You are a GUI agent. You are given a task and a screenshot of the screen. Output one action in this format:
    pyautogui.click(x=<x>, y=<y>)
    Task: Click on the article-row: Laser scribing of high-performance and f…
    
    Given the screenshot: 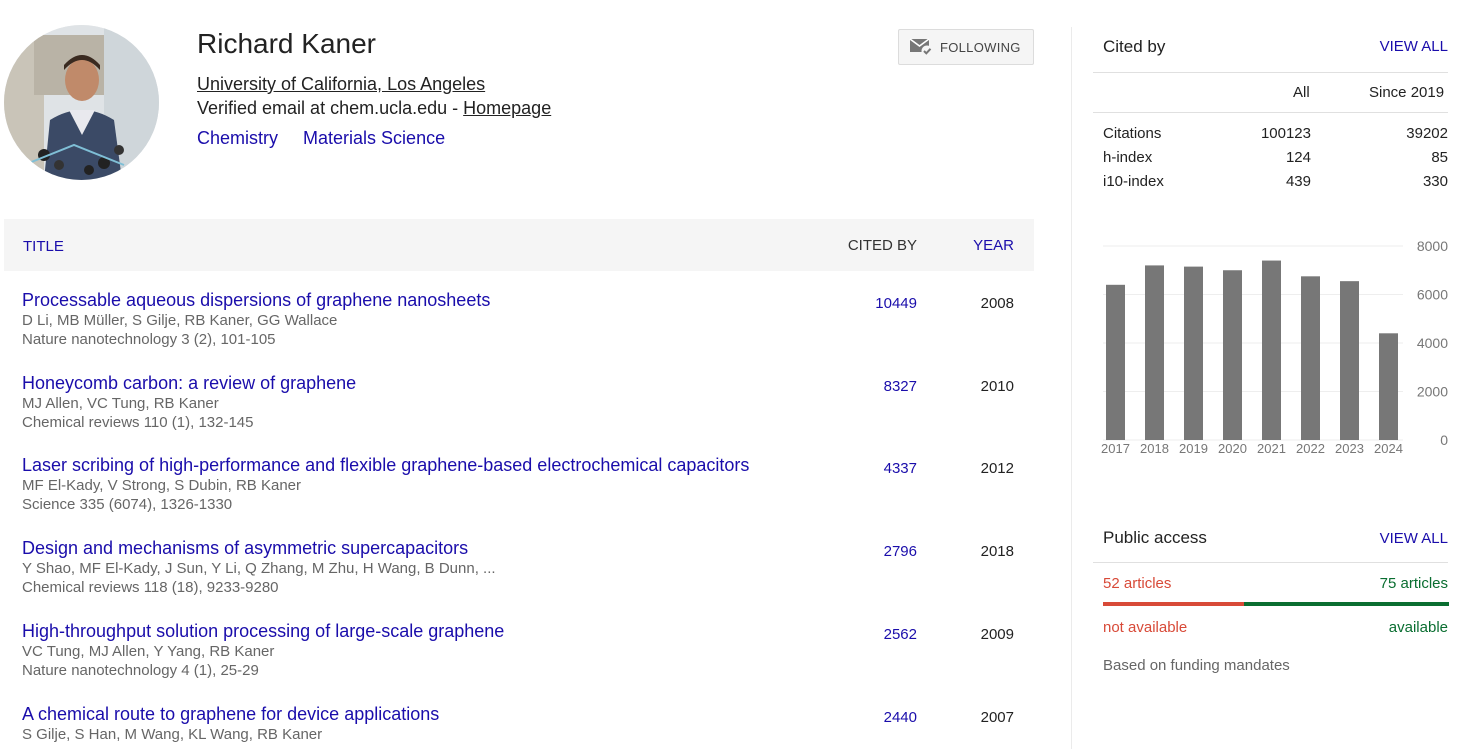 What is the action you would take?
    pyautogui.click(x=528, y=495)
    